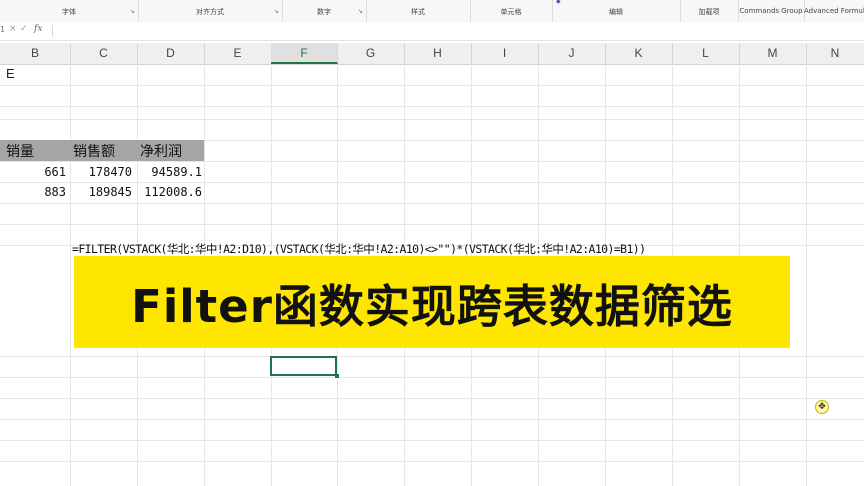 This screenshot has width=864, height=486. Describe the element at coordinates (10, 73) in the screenshot. I see `cell-b1: E` at that location.